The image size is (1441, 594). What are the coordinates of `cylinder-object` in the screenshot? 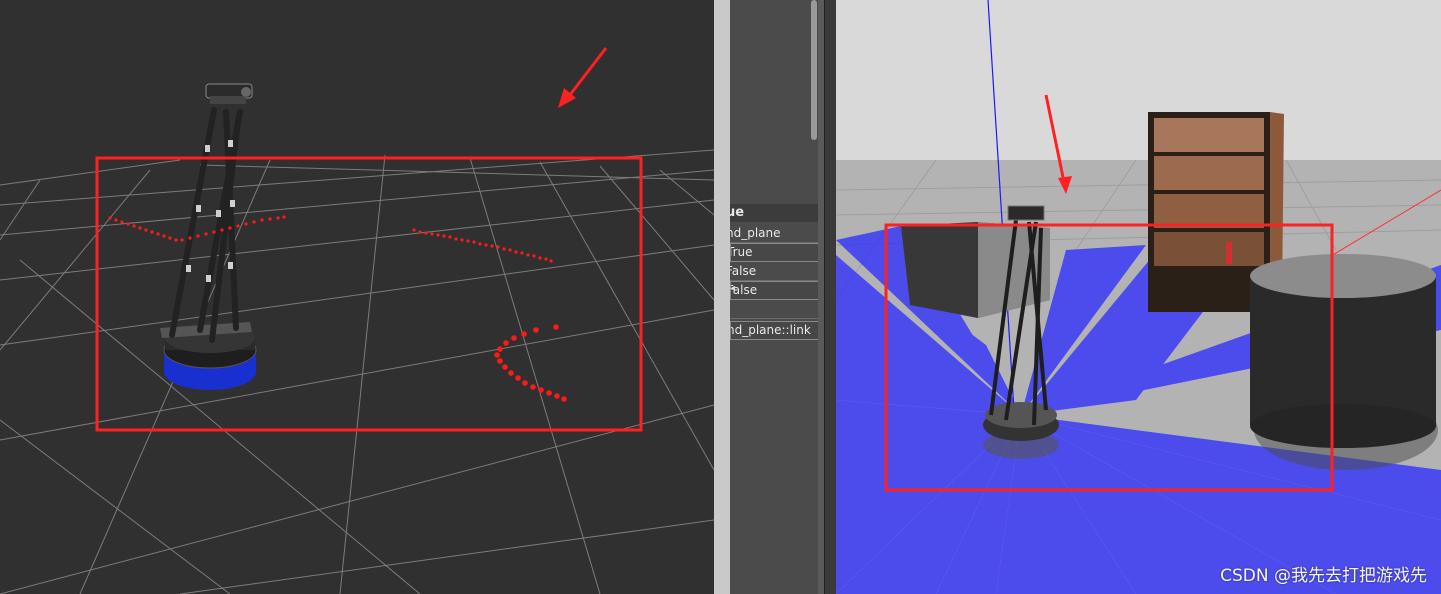 It's located at (1344, 362).